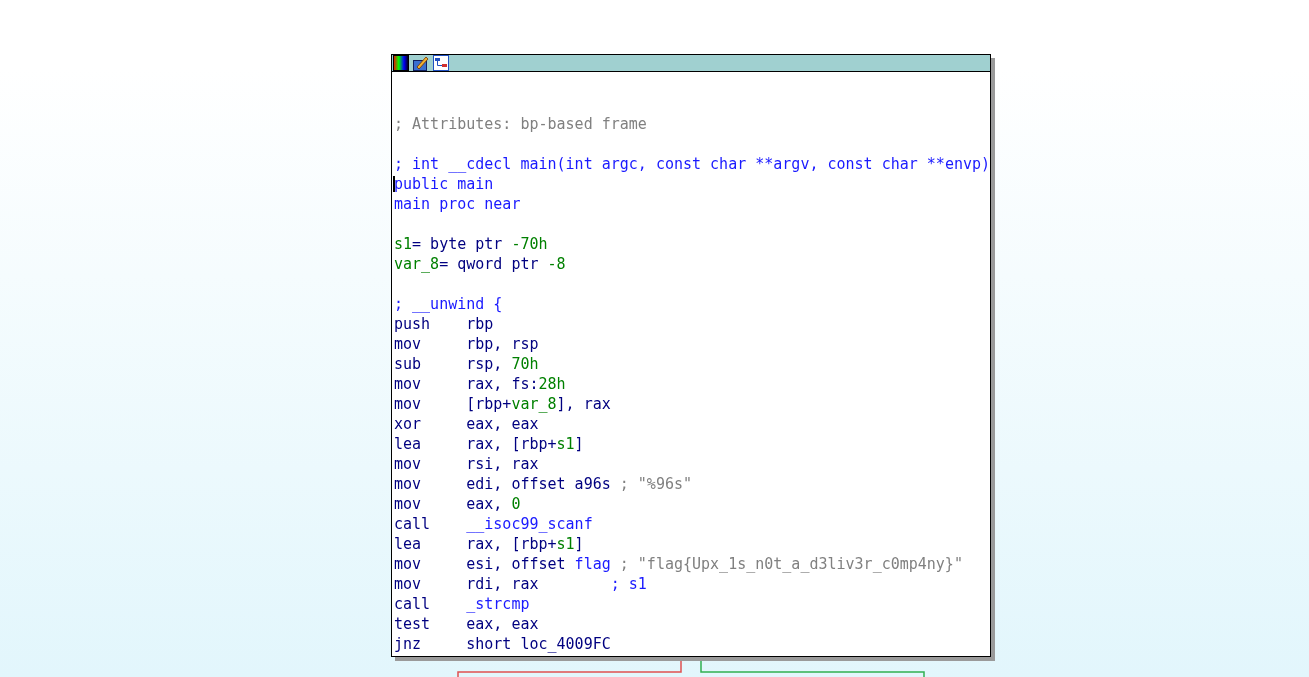 This screenshot has height=677, width=1309. What do you see at coordinates (401, 63) in the screenshot?
I see `color-palette-icon` at bounding box center [401, 63].